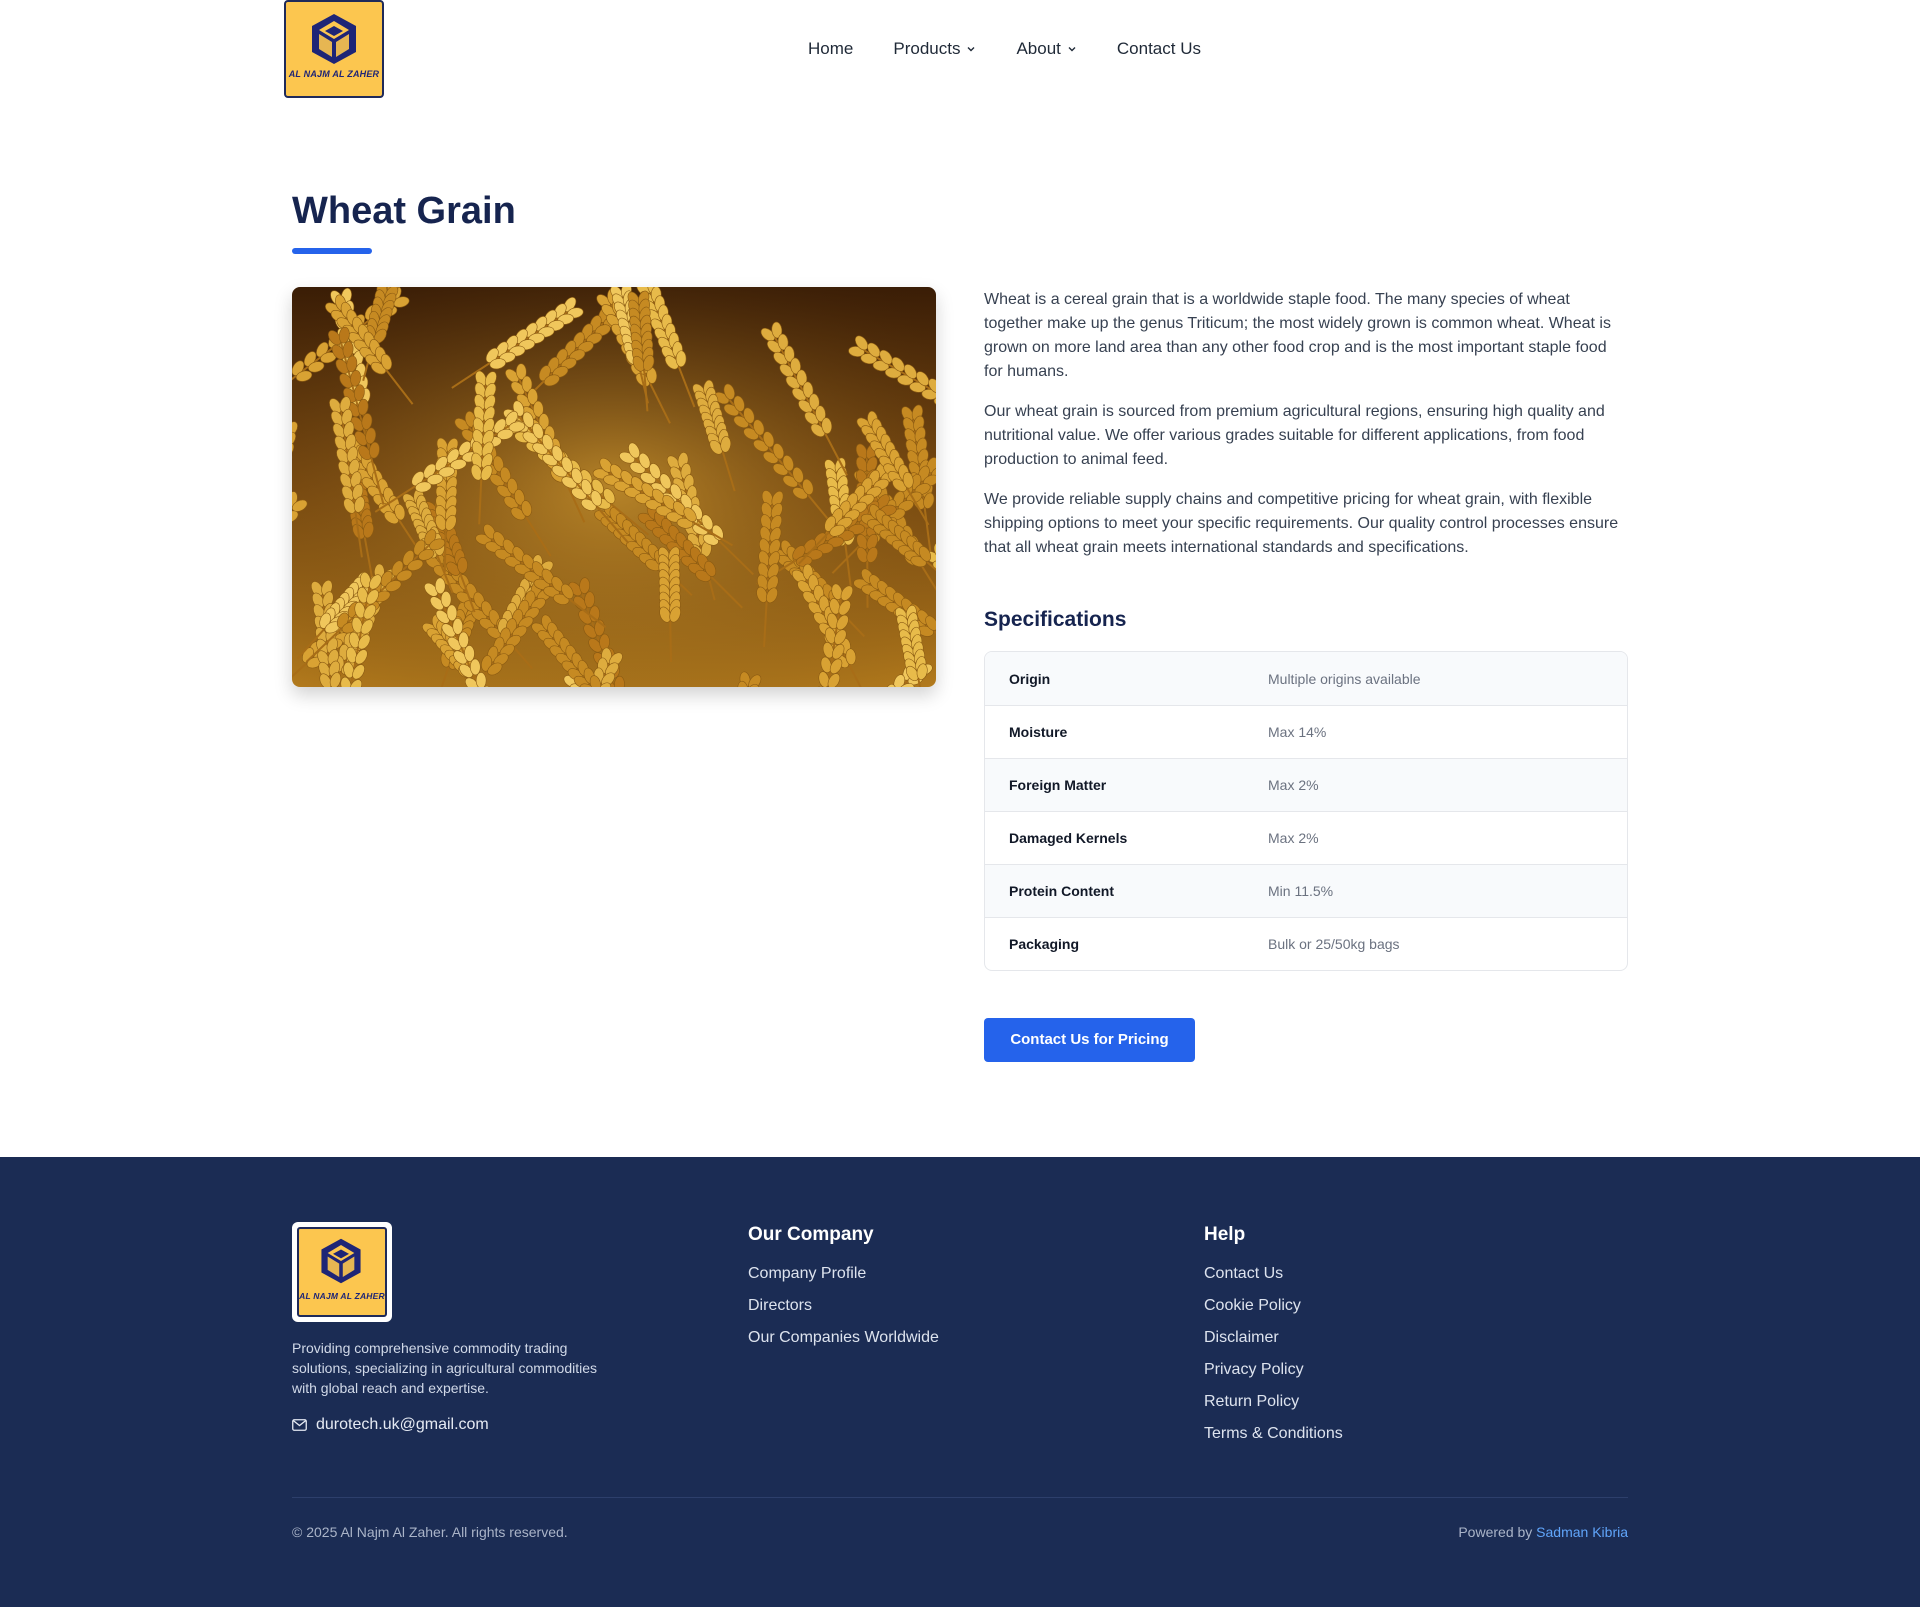 The image size is (1920, 1607). Describe the element at coordinates (1038, 732) in the screenshot. I see `spec-key: Moisture` at that location.